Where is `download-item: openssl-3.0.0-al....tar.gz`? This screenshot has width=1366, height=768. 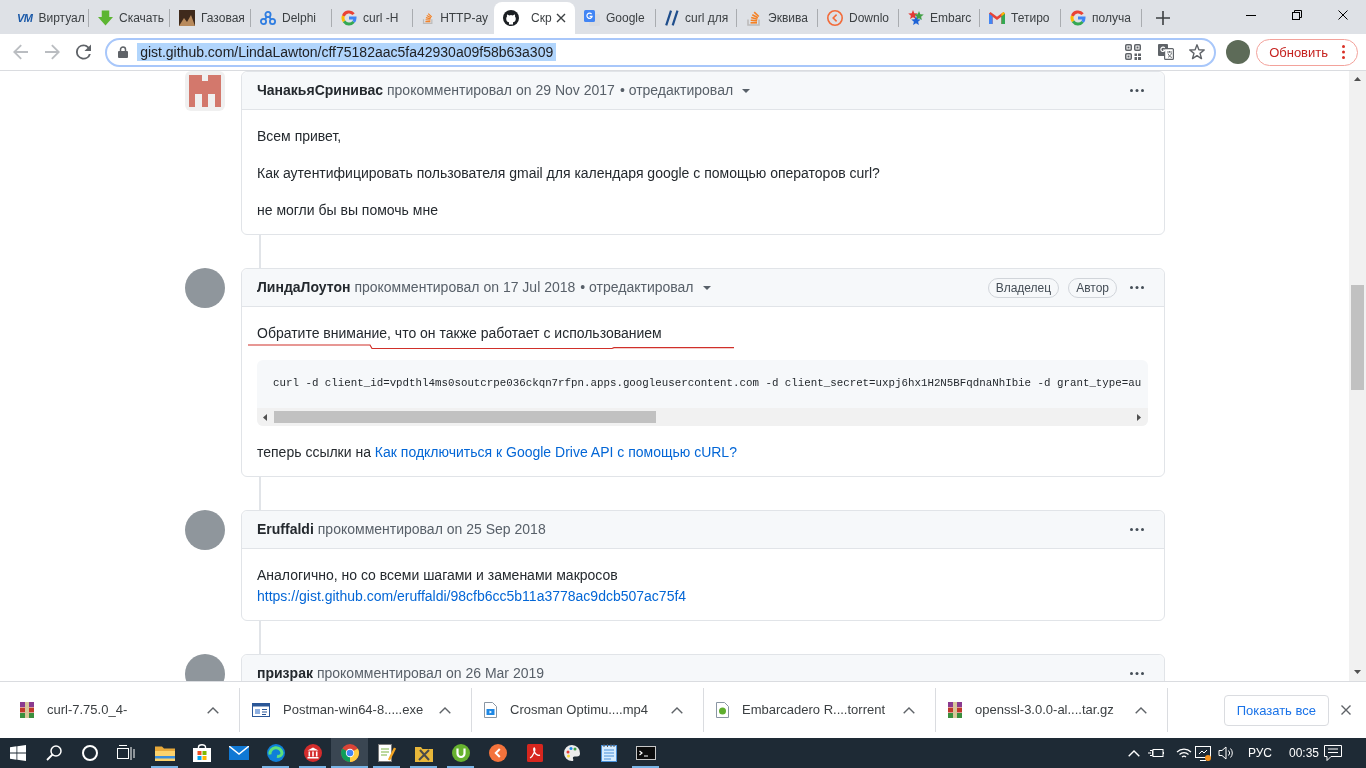 download-item: openssl-3.0.0-al....tar.gz is located at coordinates (1051, 710).